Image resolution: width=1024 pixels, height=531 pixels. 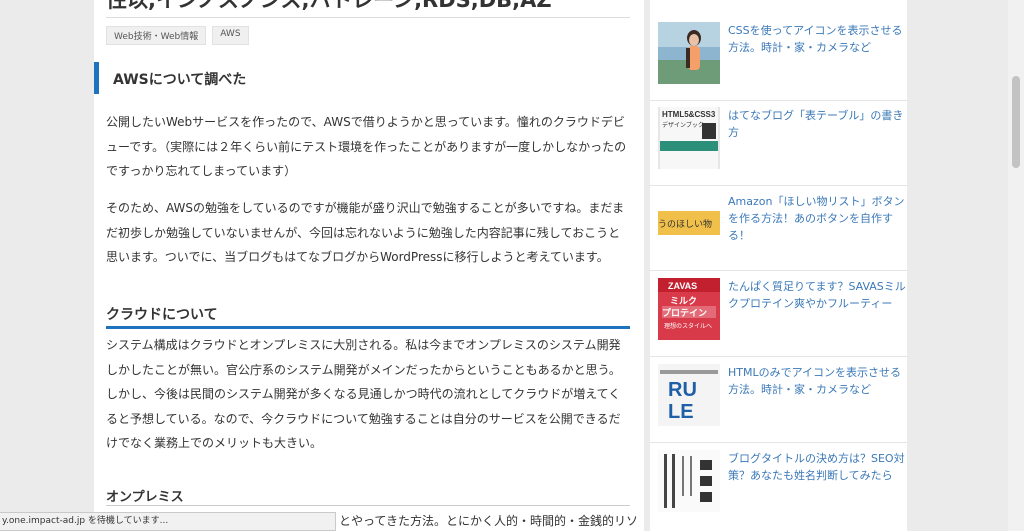 I want to click on thumbnail-text: ZAVAS, so click(x=682, y=286).